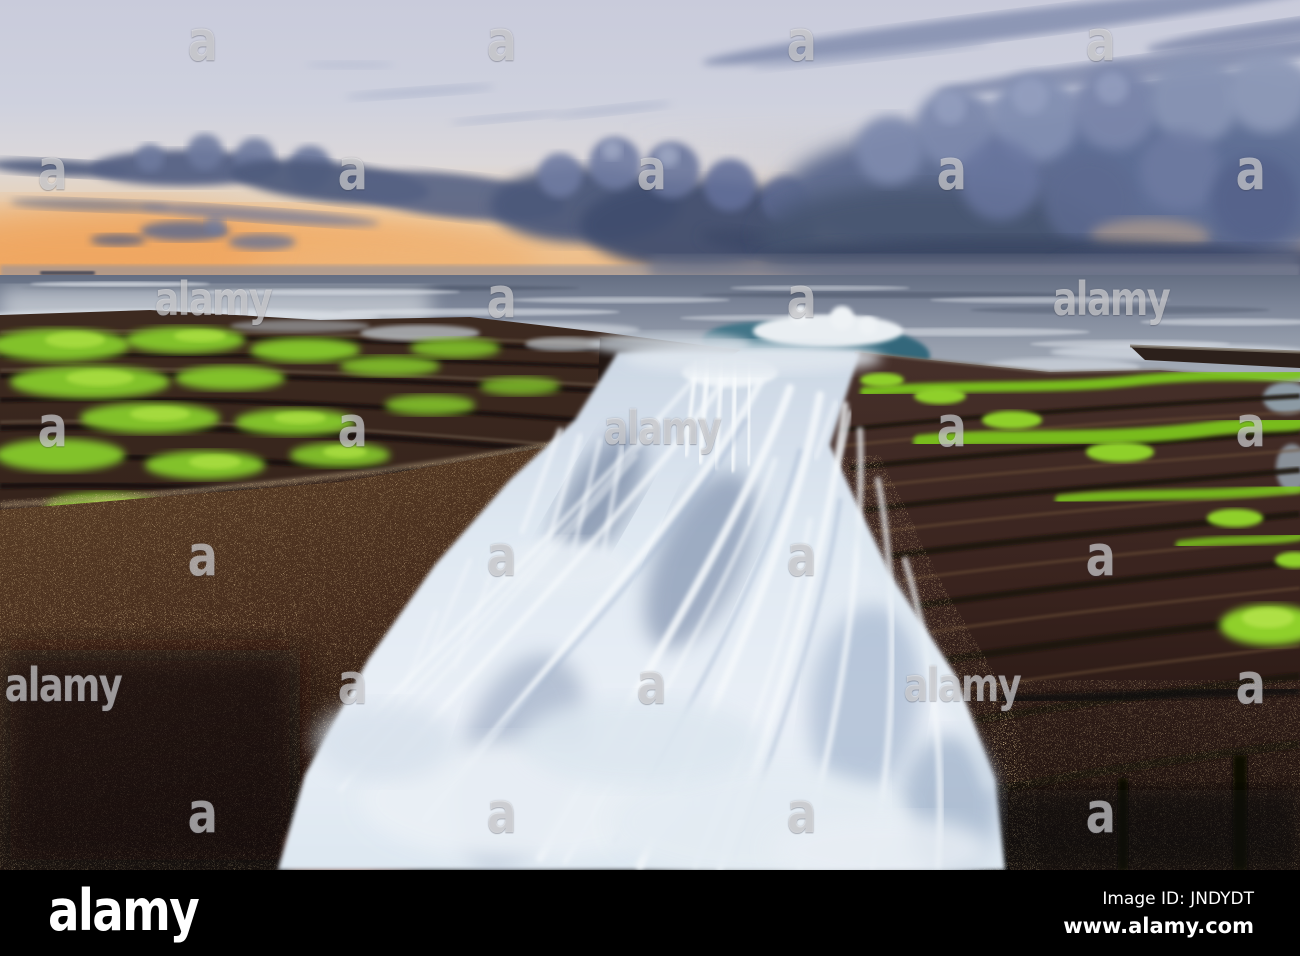 The image size is (1300, 956). Describe the element at coordinates (650, 913) in the screenshot. I see `alamy-footer-bar: alamy Image ID: JNDYDT www.alamy.com` at that location.